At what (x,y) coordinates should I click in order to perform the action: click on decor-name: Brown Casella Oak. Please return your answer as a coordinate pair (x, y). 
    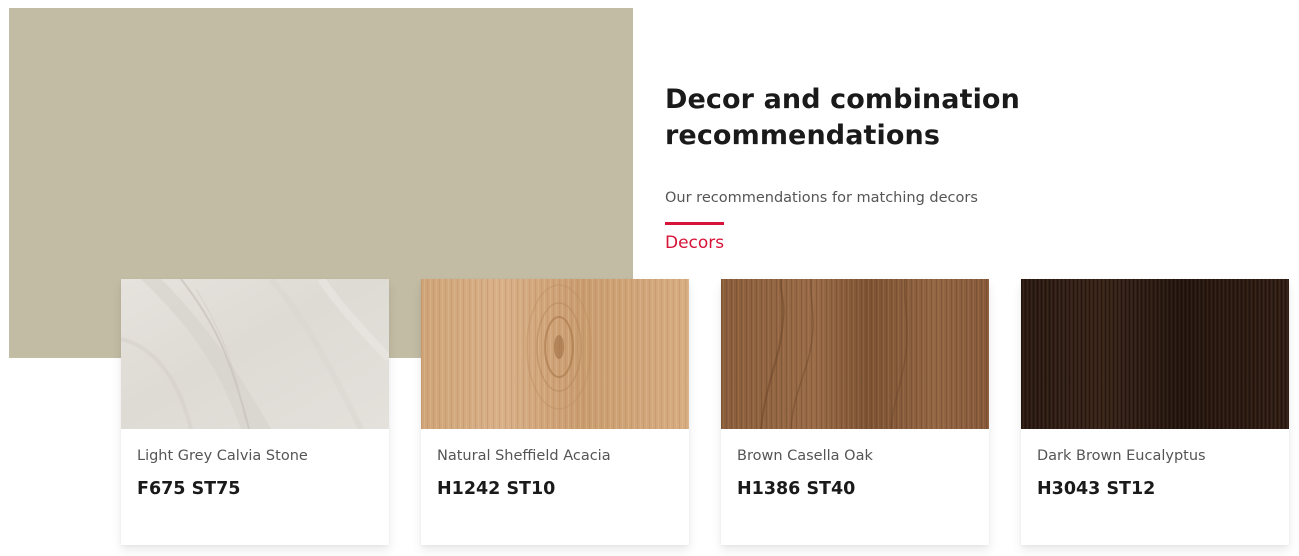
    Looking at the image, I should click on (805, 456).